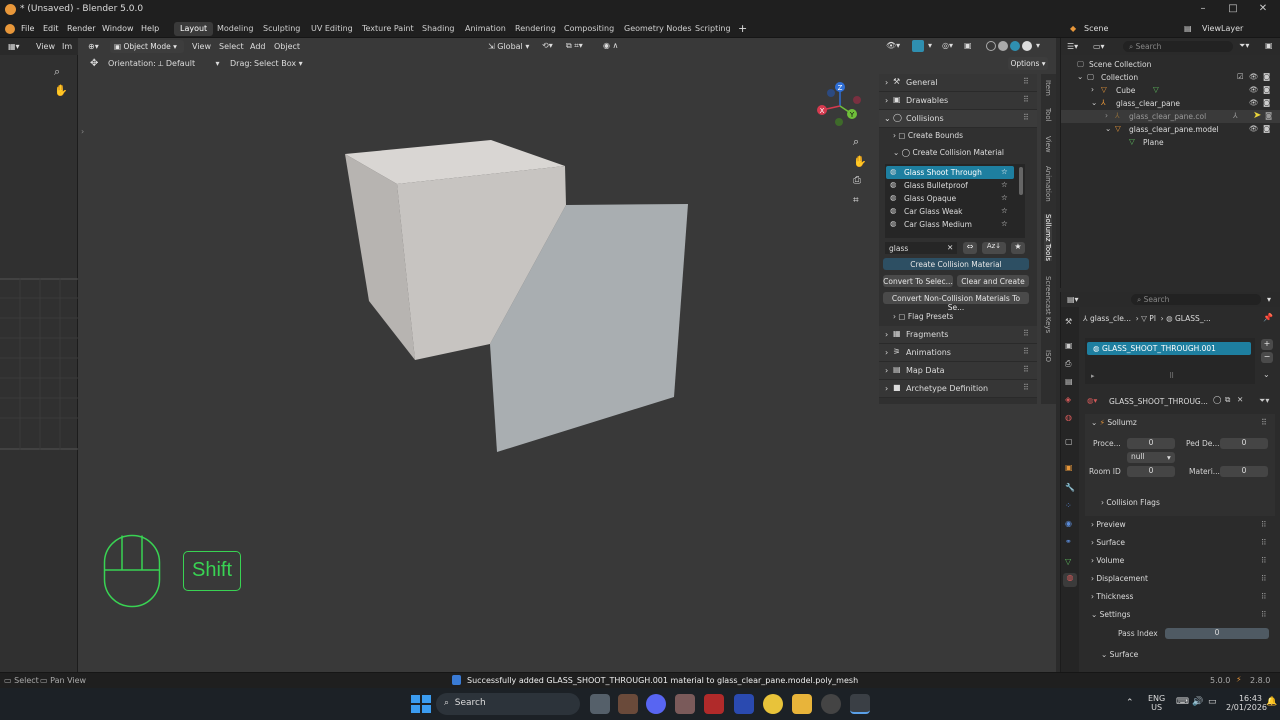 This screenshot has width=1280, height=720. Describe the element at coordinates (1048, 115) in the screenshot. I see `sidebar-tab-tool: Tool` at that location.